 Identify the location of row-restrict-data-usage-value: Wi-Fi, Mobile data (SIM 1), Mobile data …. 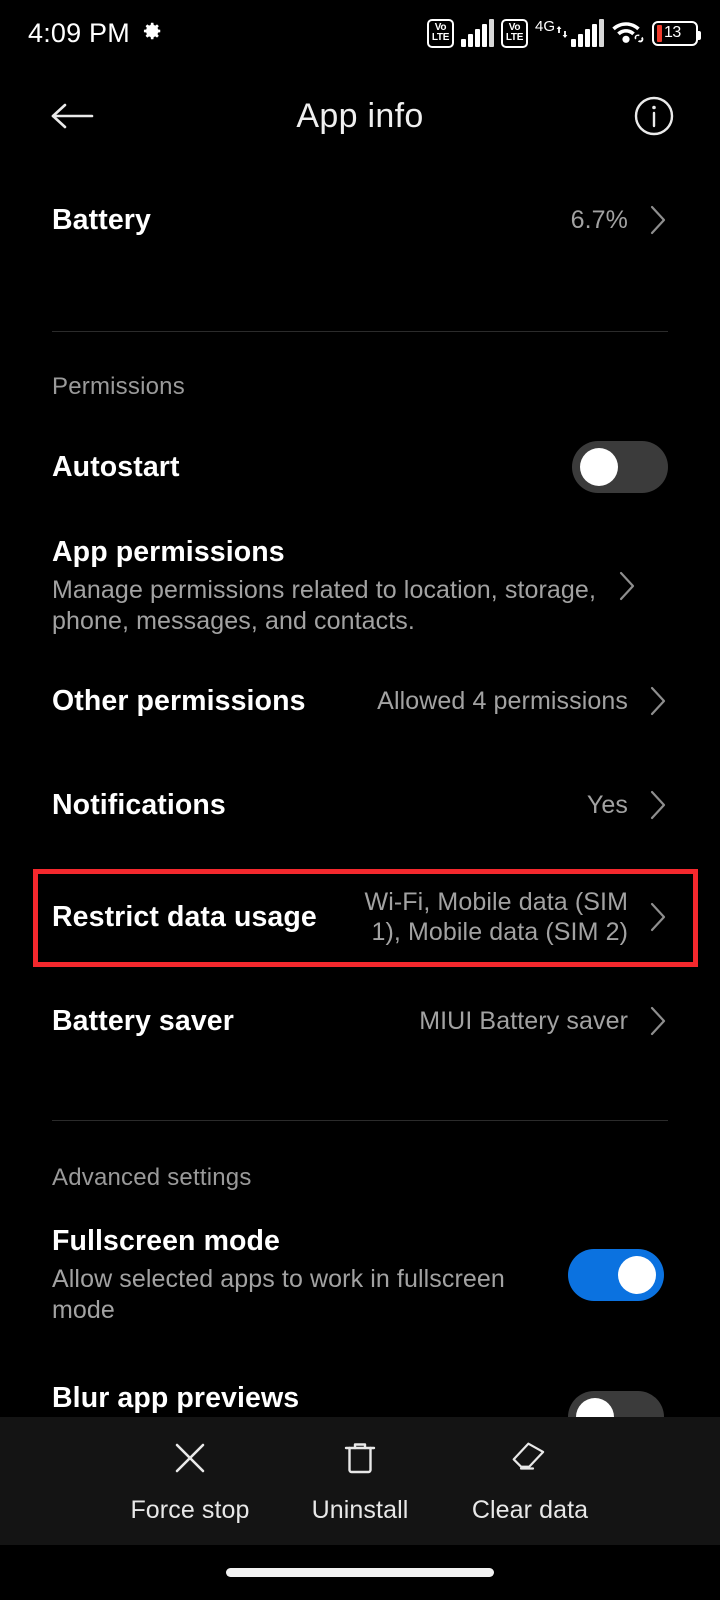
(496, 917).